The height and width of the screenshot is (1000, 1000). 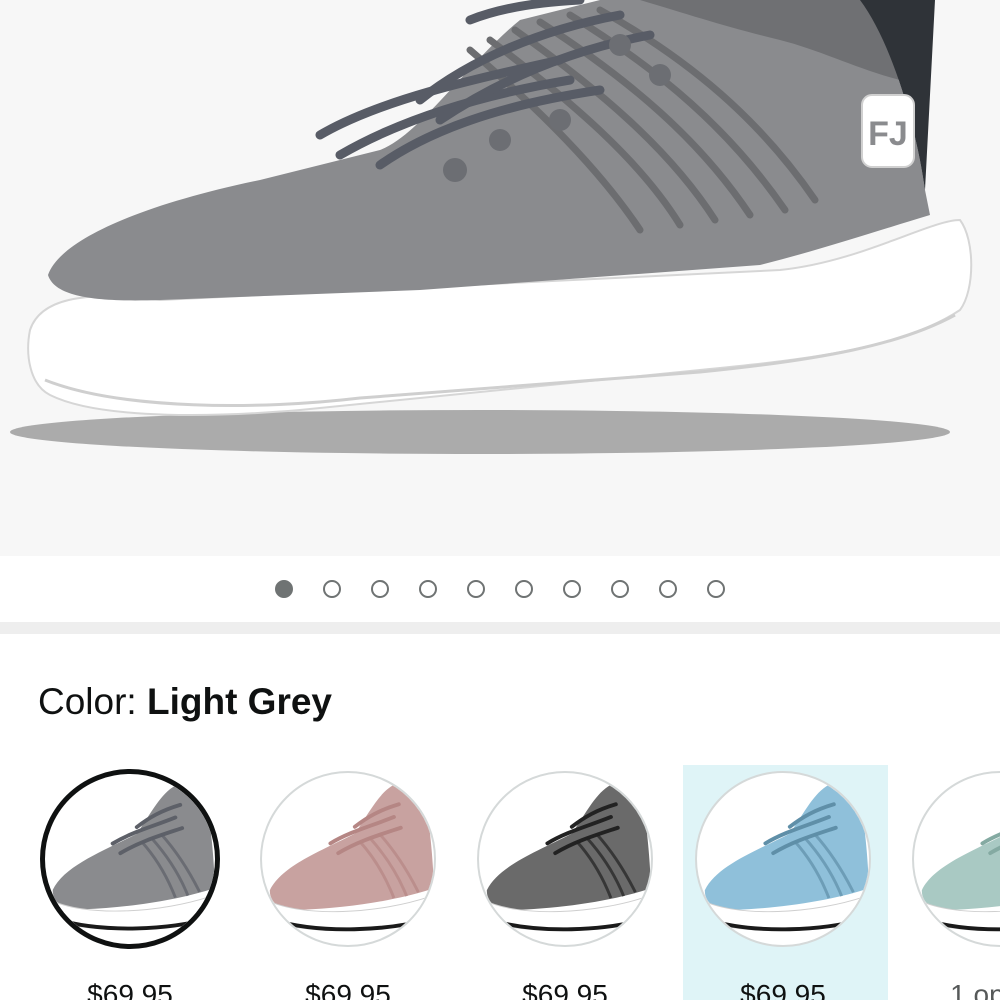 What do you see at coordinates (888, 134) in the screenshot?
I see `brand-logo-text: FJ` at bounding box center [888, 134].